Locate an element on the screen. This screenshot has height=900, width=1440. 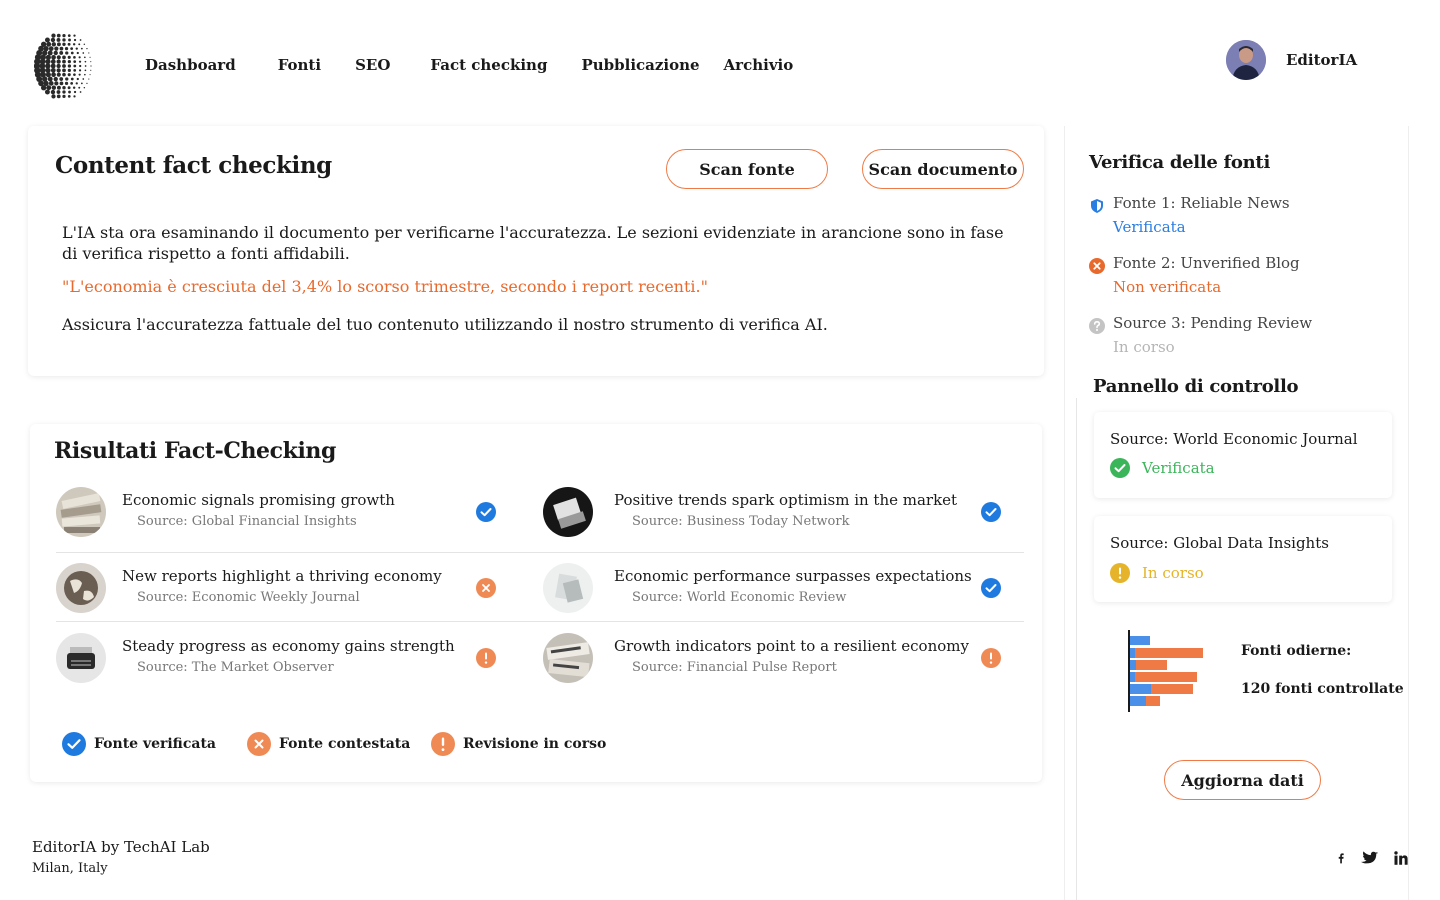
panel-status-label: In corso is located at coordinates (1173, 573).